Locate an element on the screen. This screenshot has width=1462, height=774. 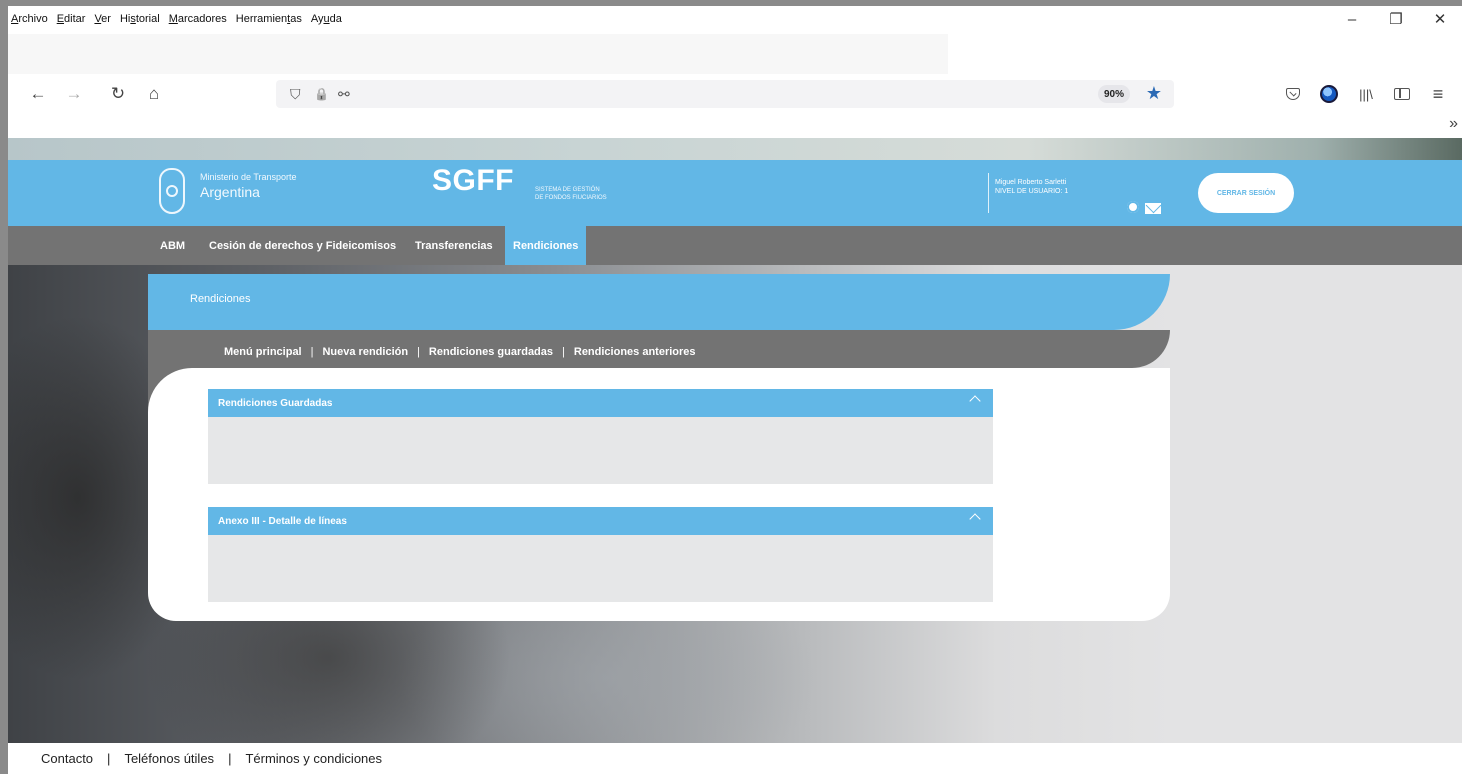
ministry-name: Ministerio de Transporte is located at coordinates (248, 177).